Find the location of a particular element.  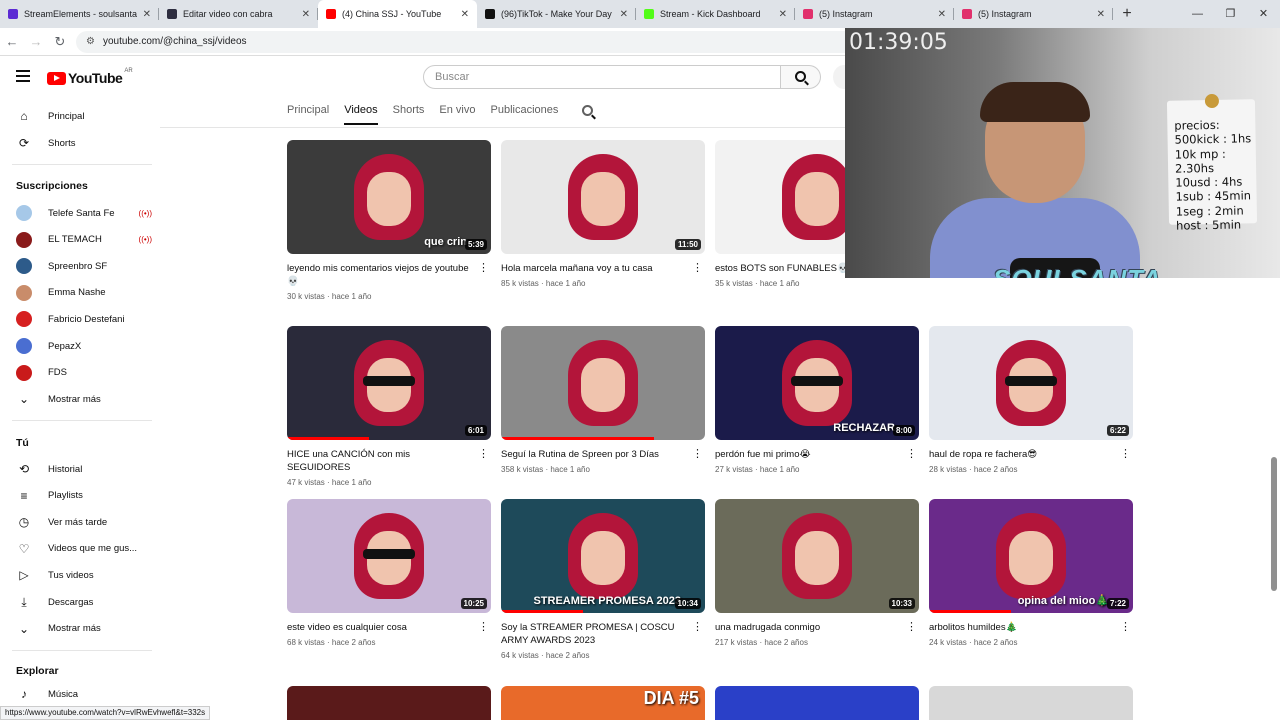

tab-shorts: Shorts is located at coordinates (409, 114).